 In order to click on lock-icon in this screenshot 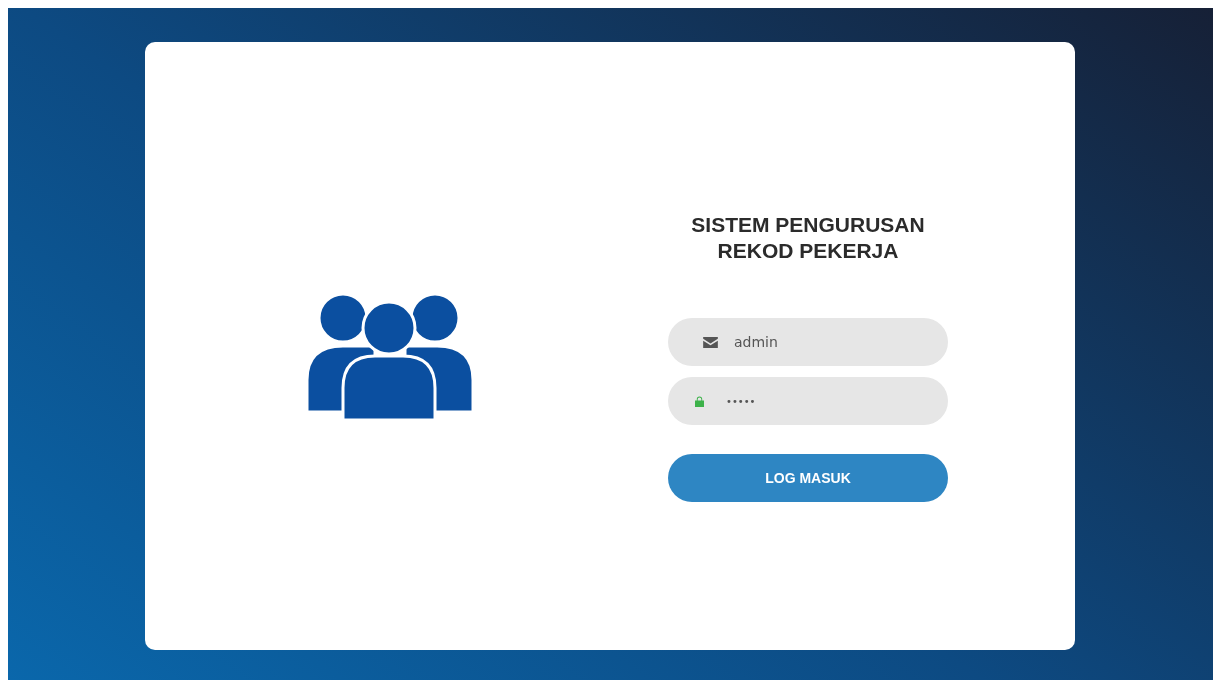, I will do `click(699, 401)`.